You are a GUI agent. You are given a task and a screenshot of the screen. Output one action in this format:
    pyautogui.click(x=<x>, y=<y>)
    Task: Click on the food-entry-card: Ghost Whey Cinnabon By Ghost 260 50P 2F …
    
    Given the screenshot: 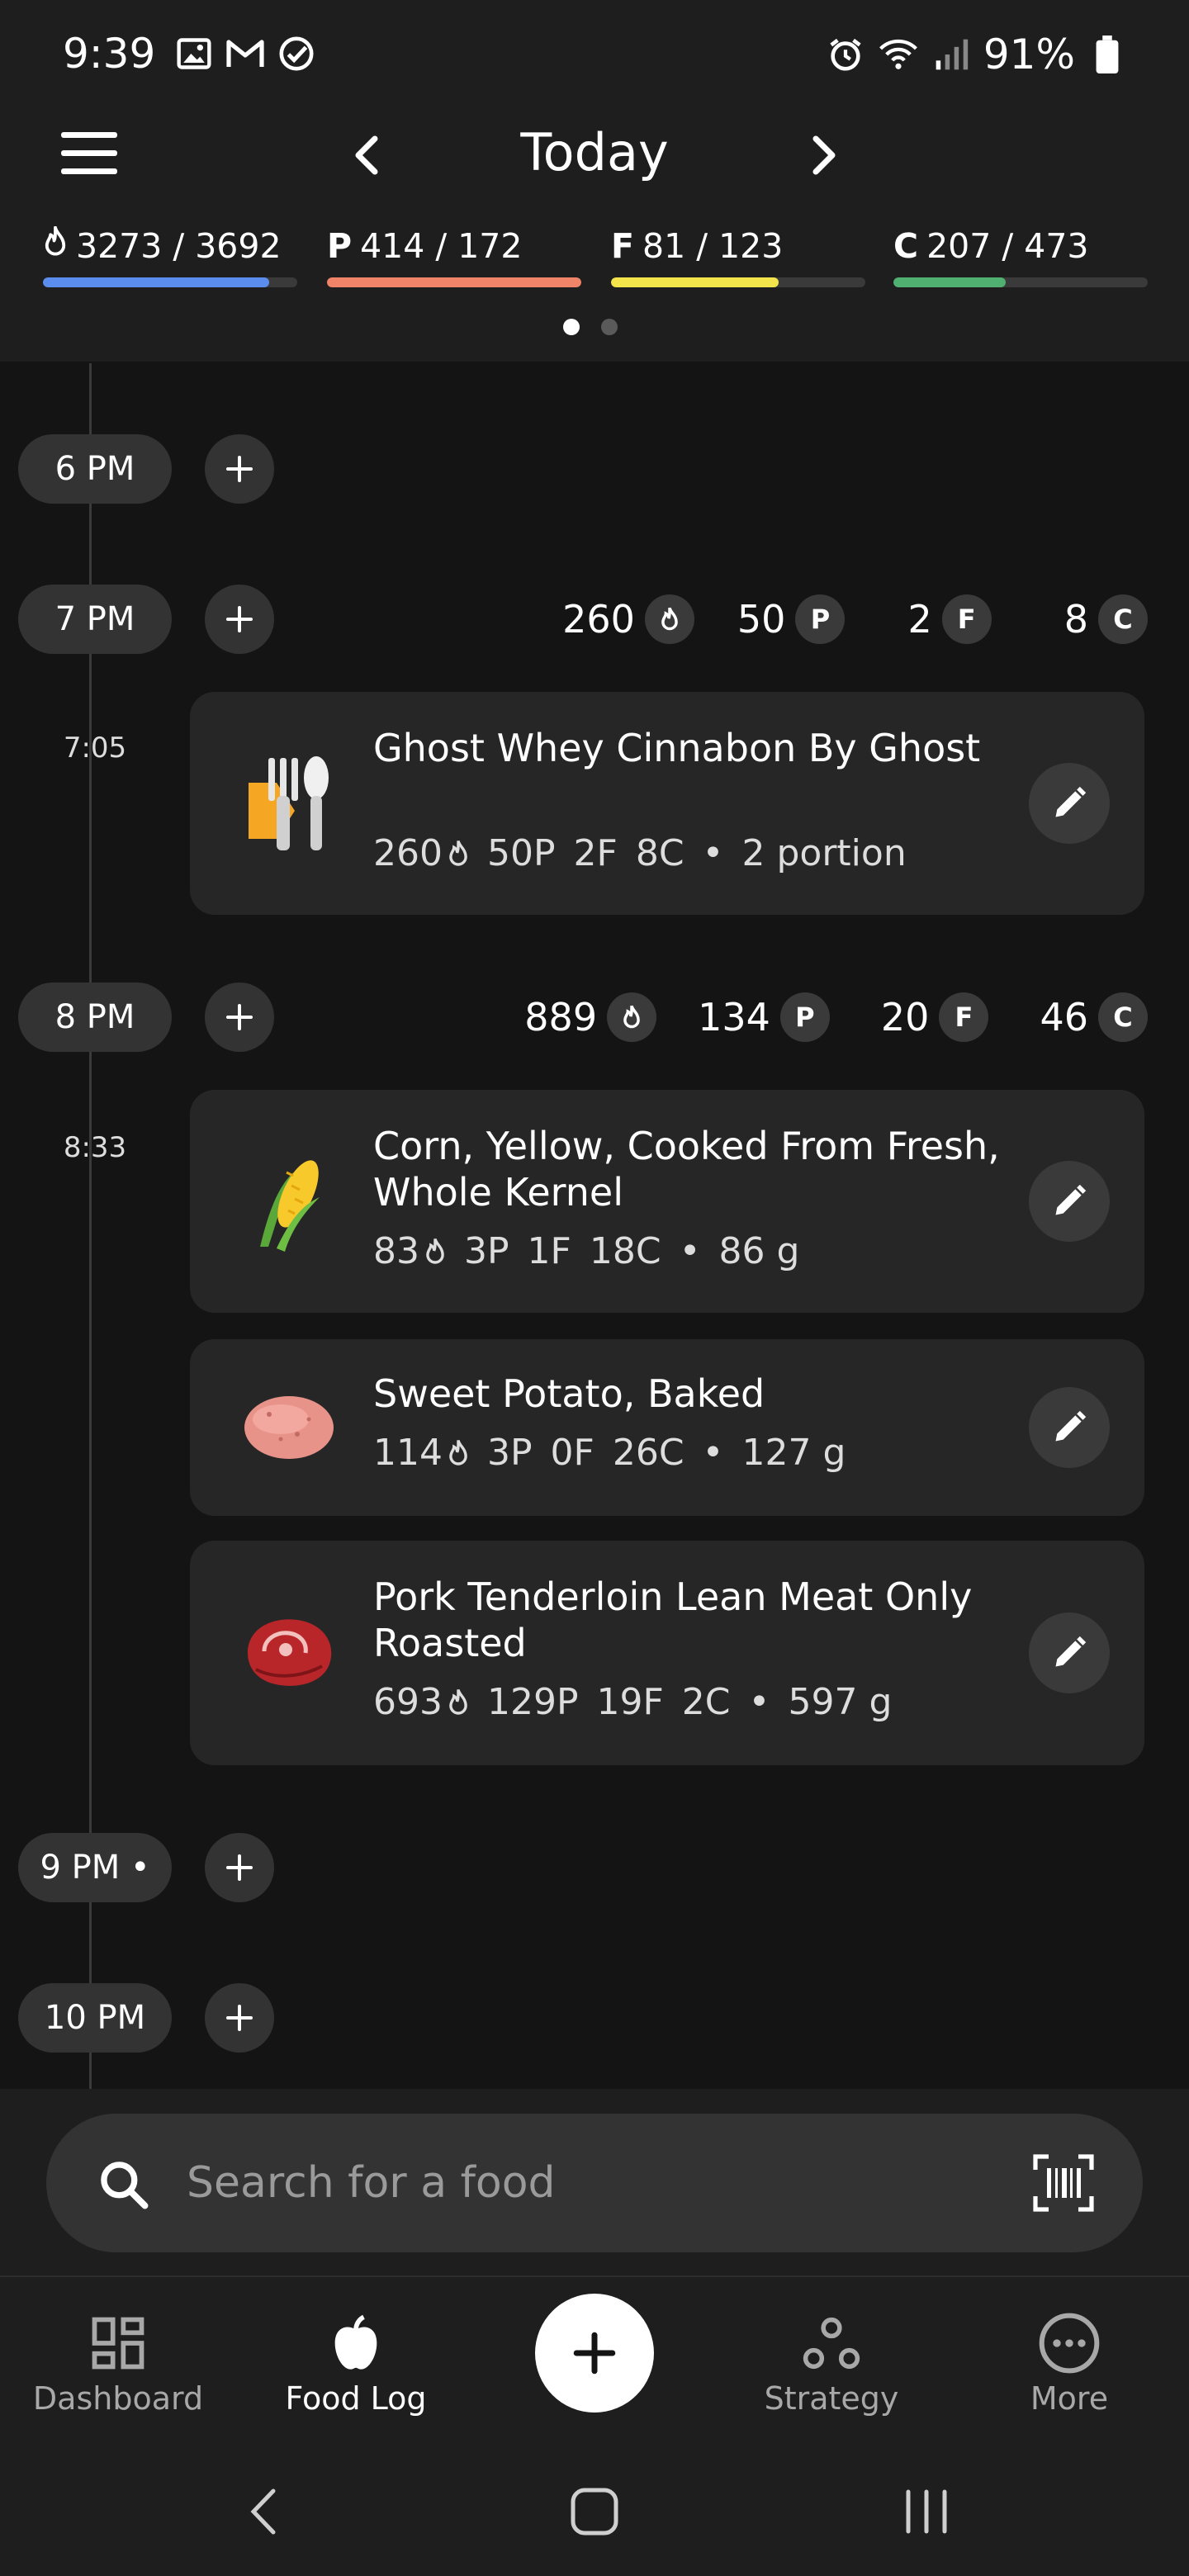 What is the action you would take?
    pyautogui.click(x=667, y=803)
    